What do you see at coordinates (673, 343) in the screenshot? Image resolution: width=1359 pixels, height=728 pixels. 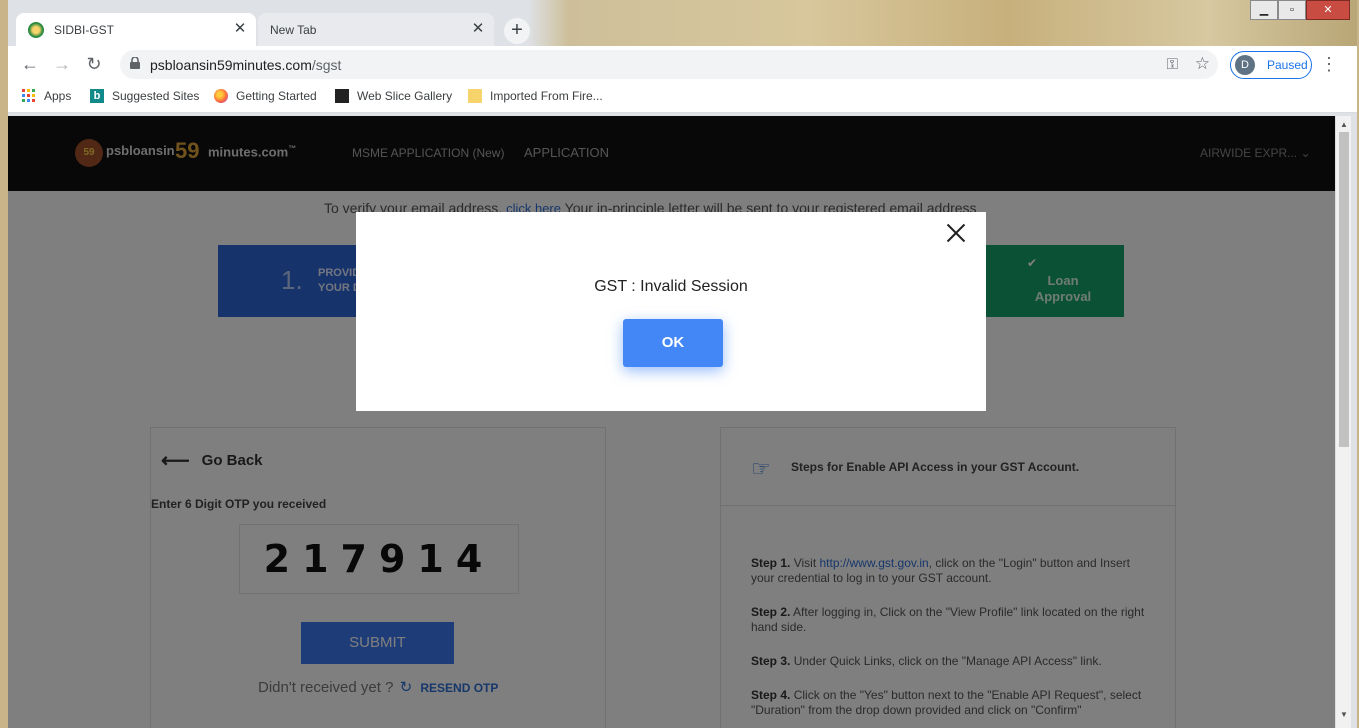 I see `ok-button: OK` at bounding box center [673, 343].